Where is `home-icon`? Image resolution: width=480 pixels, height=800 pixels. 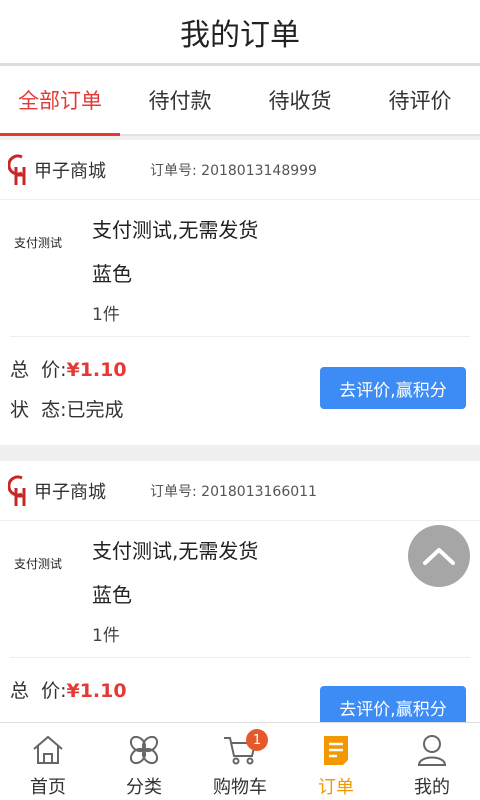
home-icon is located at coordinates (48, 750).